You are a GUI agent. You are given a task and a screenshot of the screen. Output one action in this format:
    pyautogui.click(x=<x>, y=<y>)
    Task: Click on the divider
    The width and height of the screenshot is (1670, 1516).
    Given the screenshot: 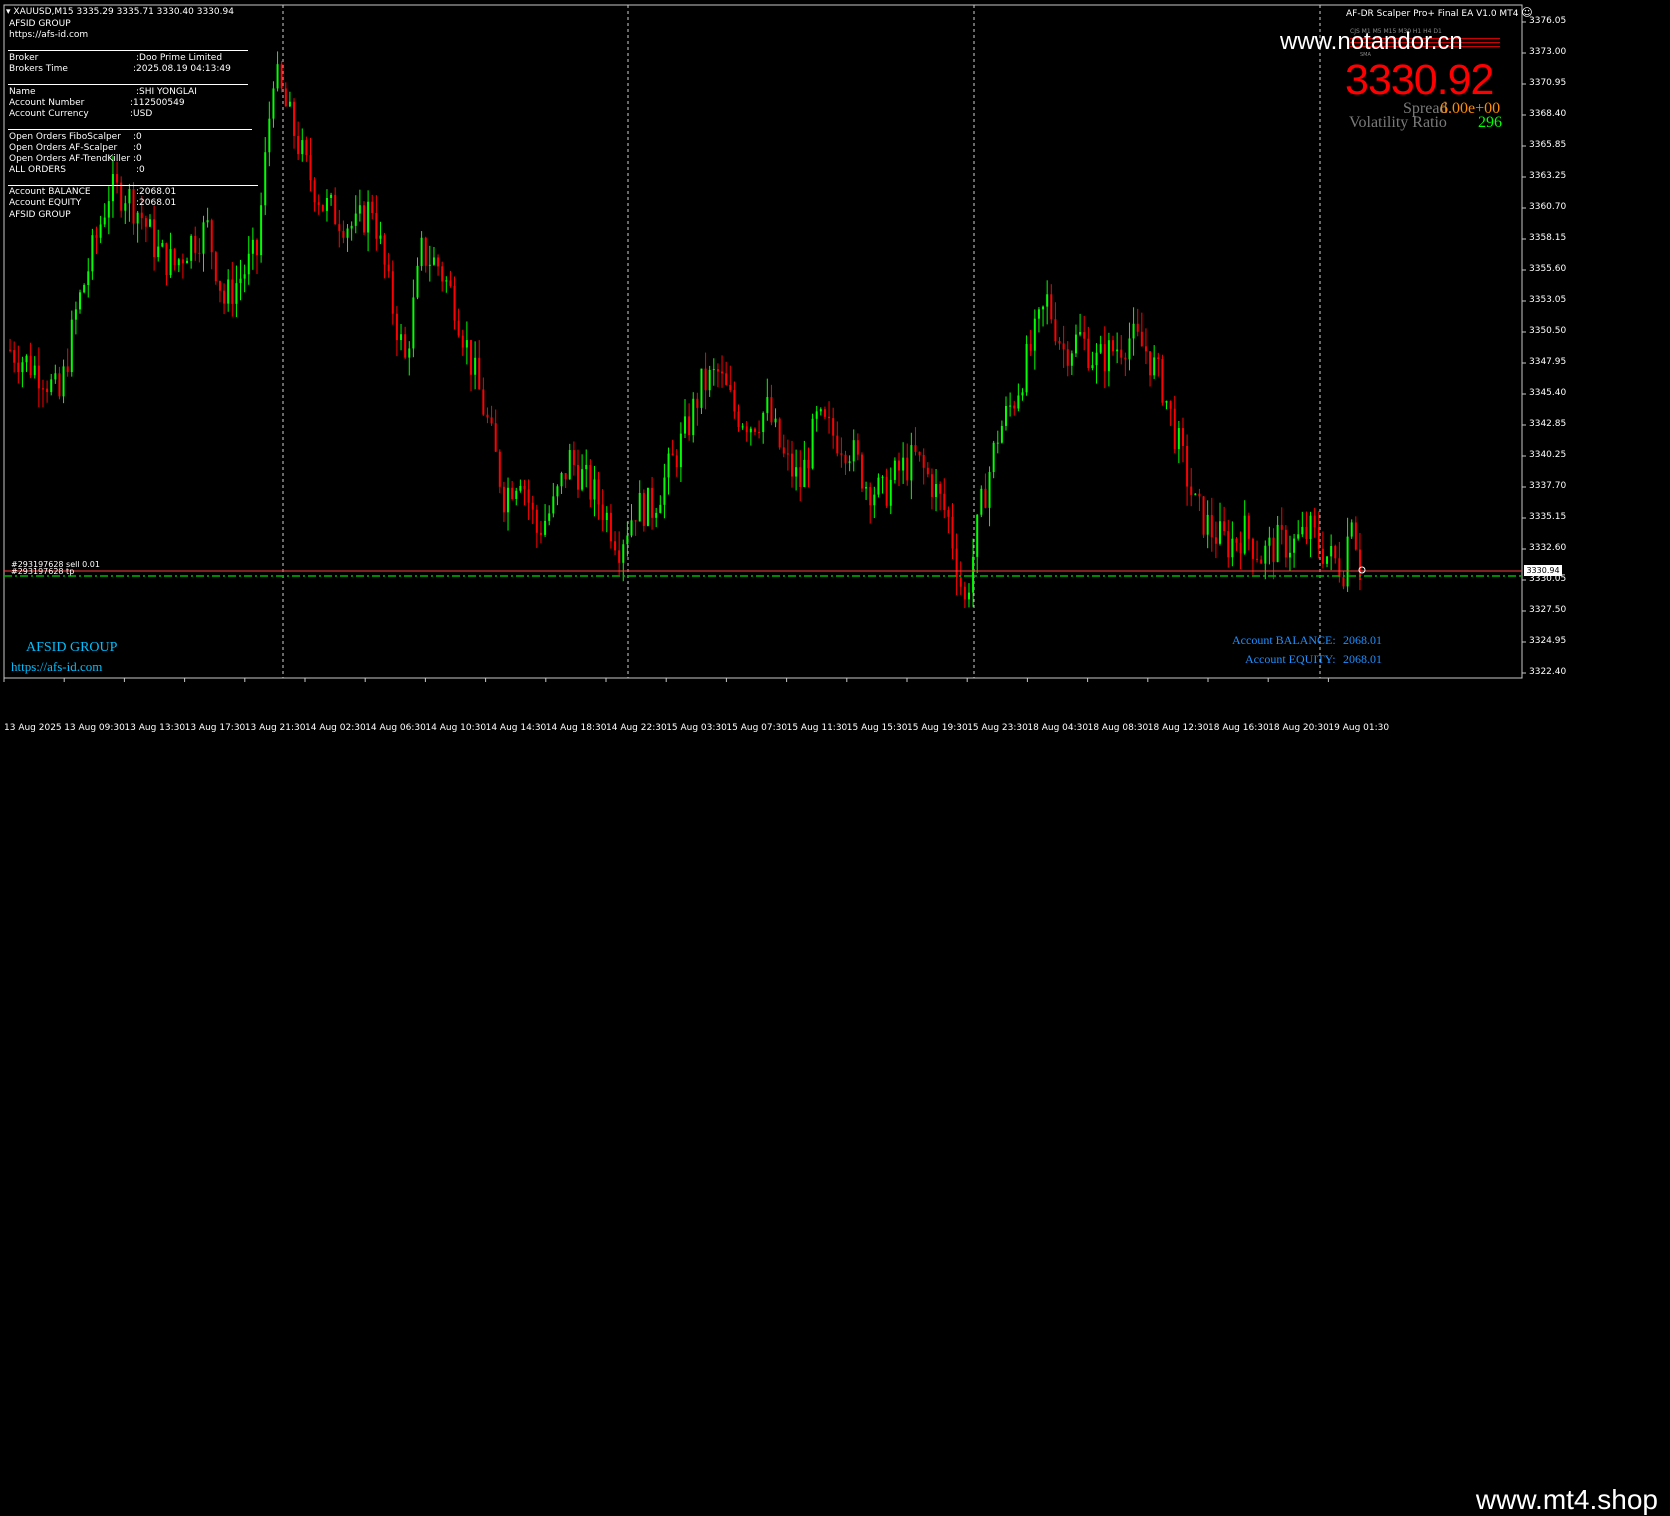 What is the action you would take?
    pyautogui.click(x=130, y=129)
    